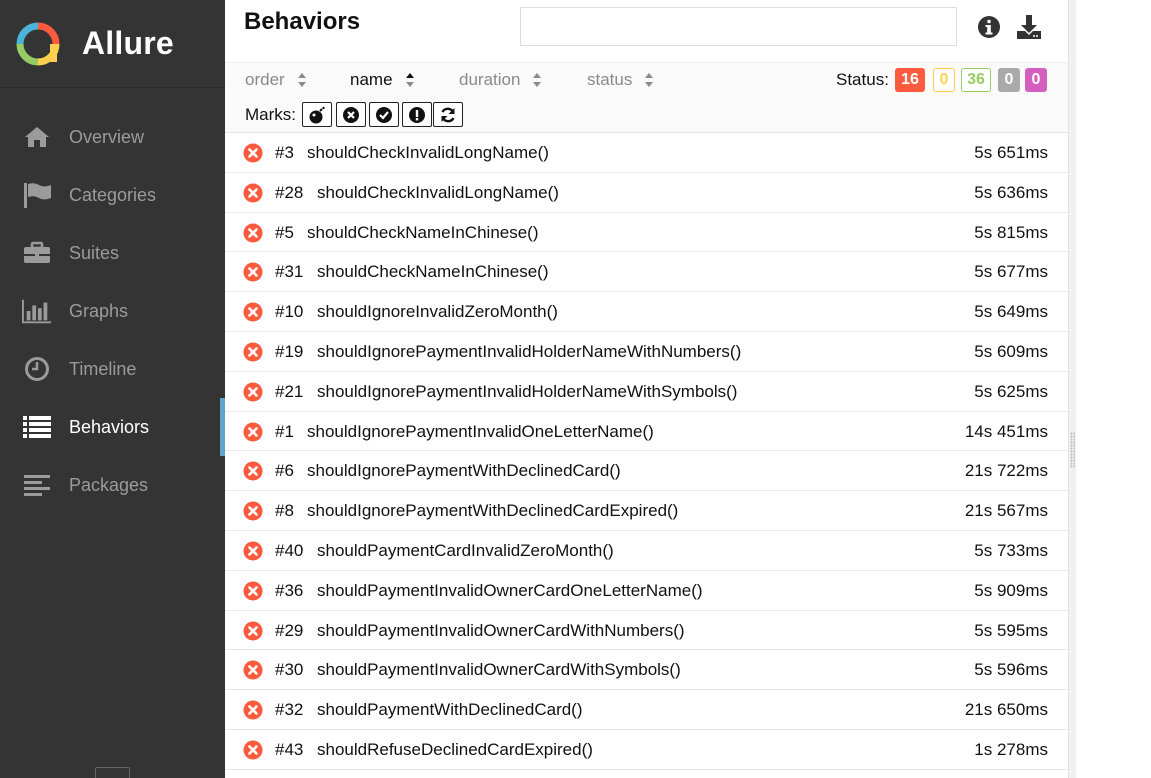 The height and width of the screenshot is (778, 1151). Describe the element at coordinates (99, 310) in the screenshot. I see `sidebar-item-label: Graphs` at that location.